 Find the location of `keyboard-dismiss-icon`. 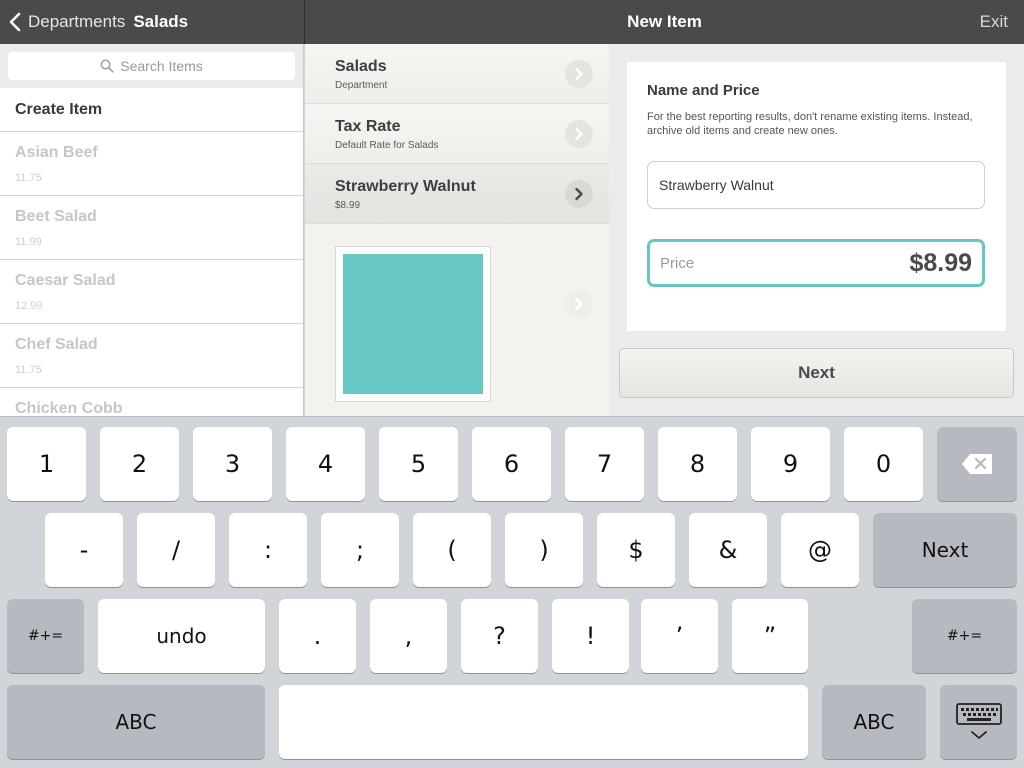

keyboard-dismiss-icon is located at coordinates (978, 721).